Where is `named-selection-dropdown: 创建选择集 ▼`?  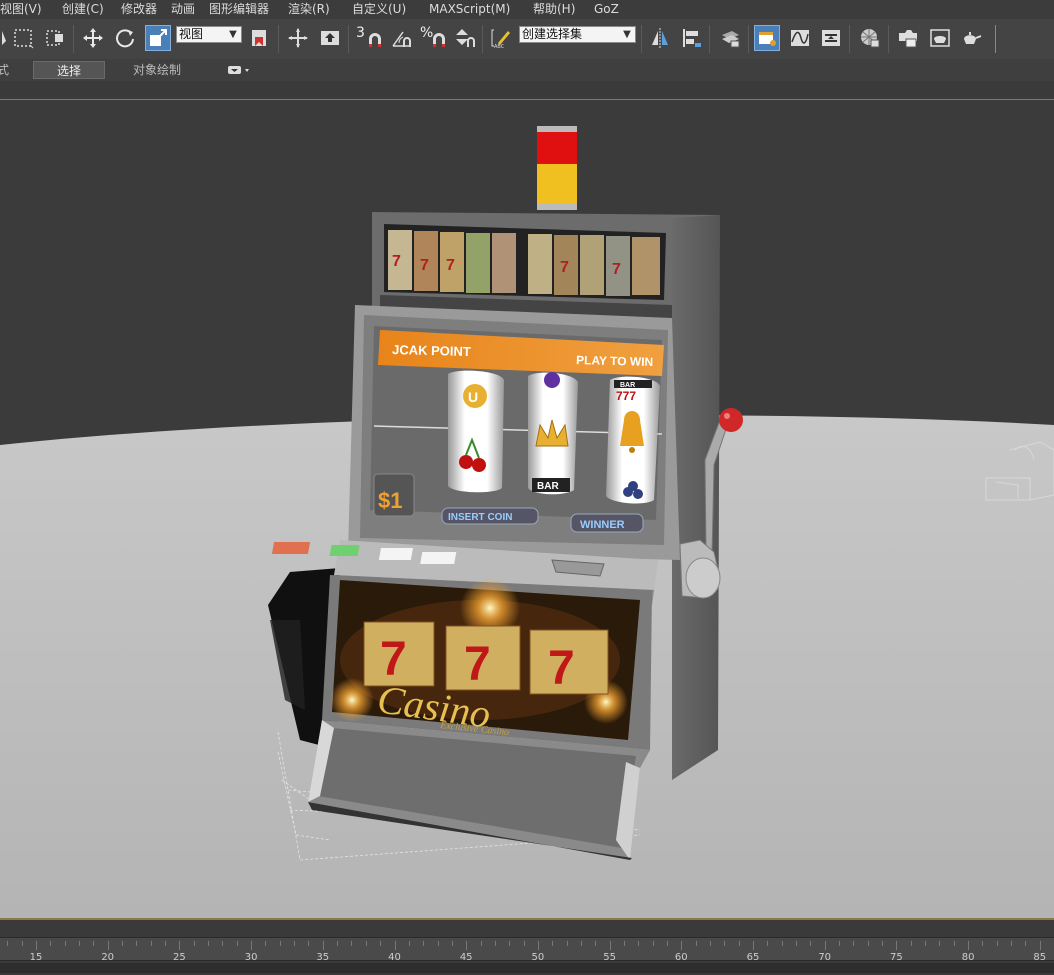 named-selection-dropdown: 创建选择集 ▼ is located at coordinates (577, 34).